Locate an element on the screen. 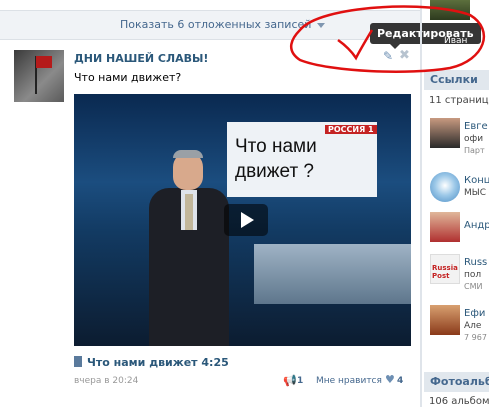 This screenshot has height=407, width=489. postponed-bar: Показать 6 отложенных записей is located at coordinates (210, 25).